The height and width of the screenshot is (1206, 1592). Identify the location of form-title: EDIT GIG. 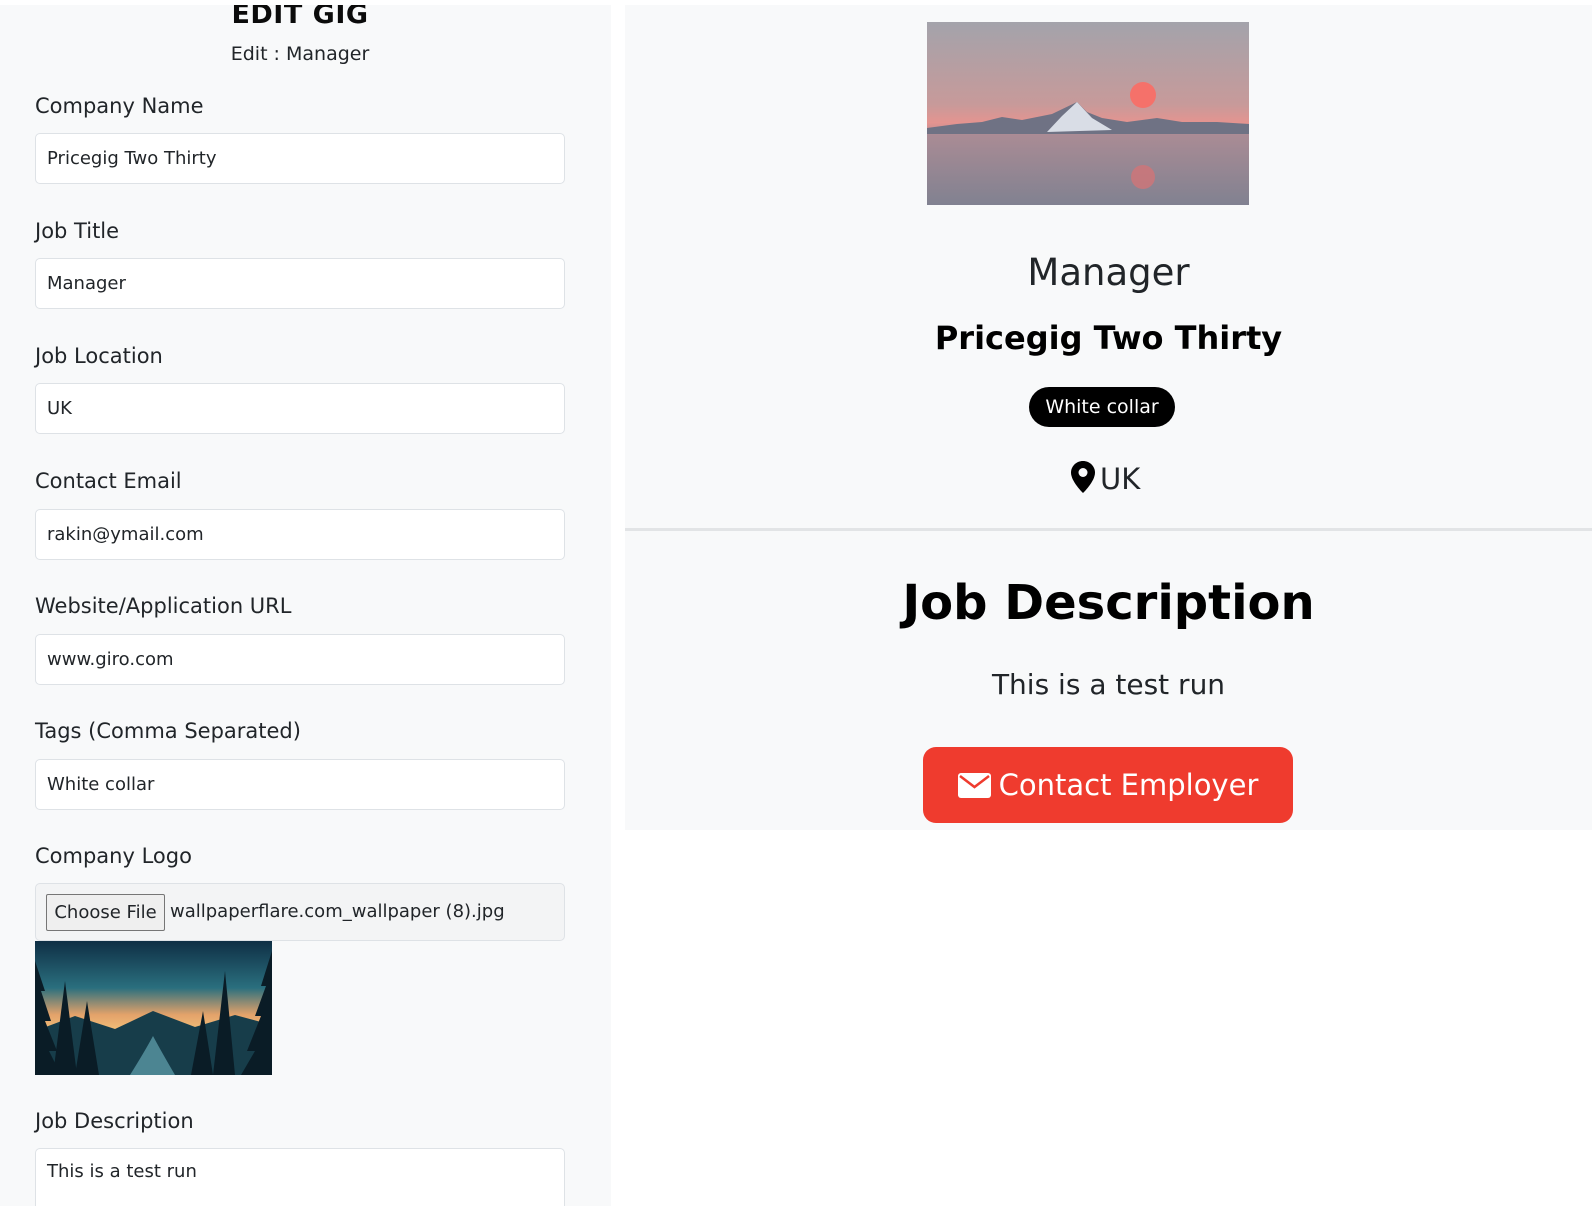
(300, 17).